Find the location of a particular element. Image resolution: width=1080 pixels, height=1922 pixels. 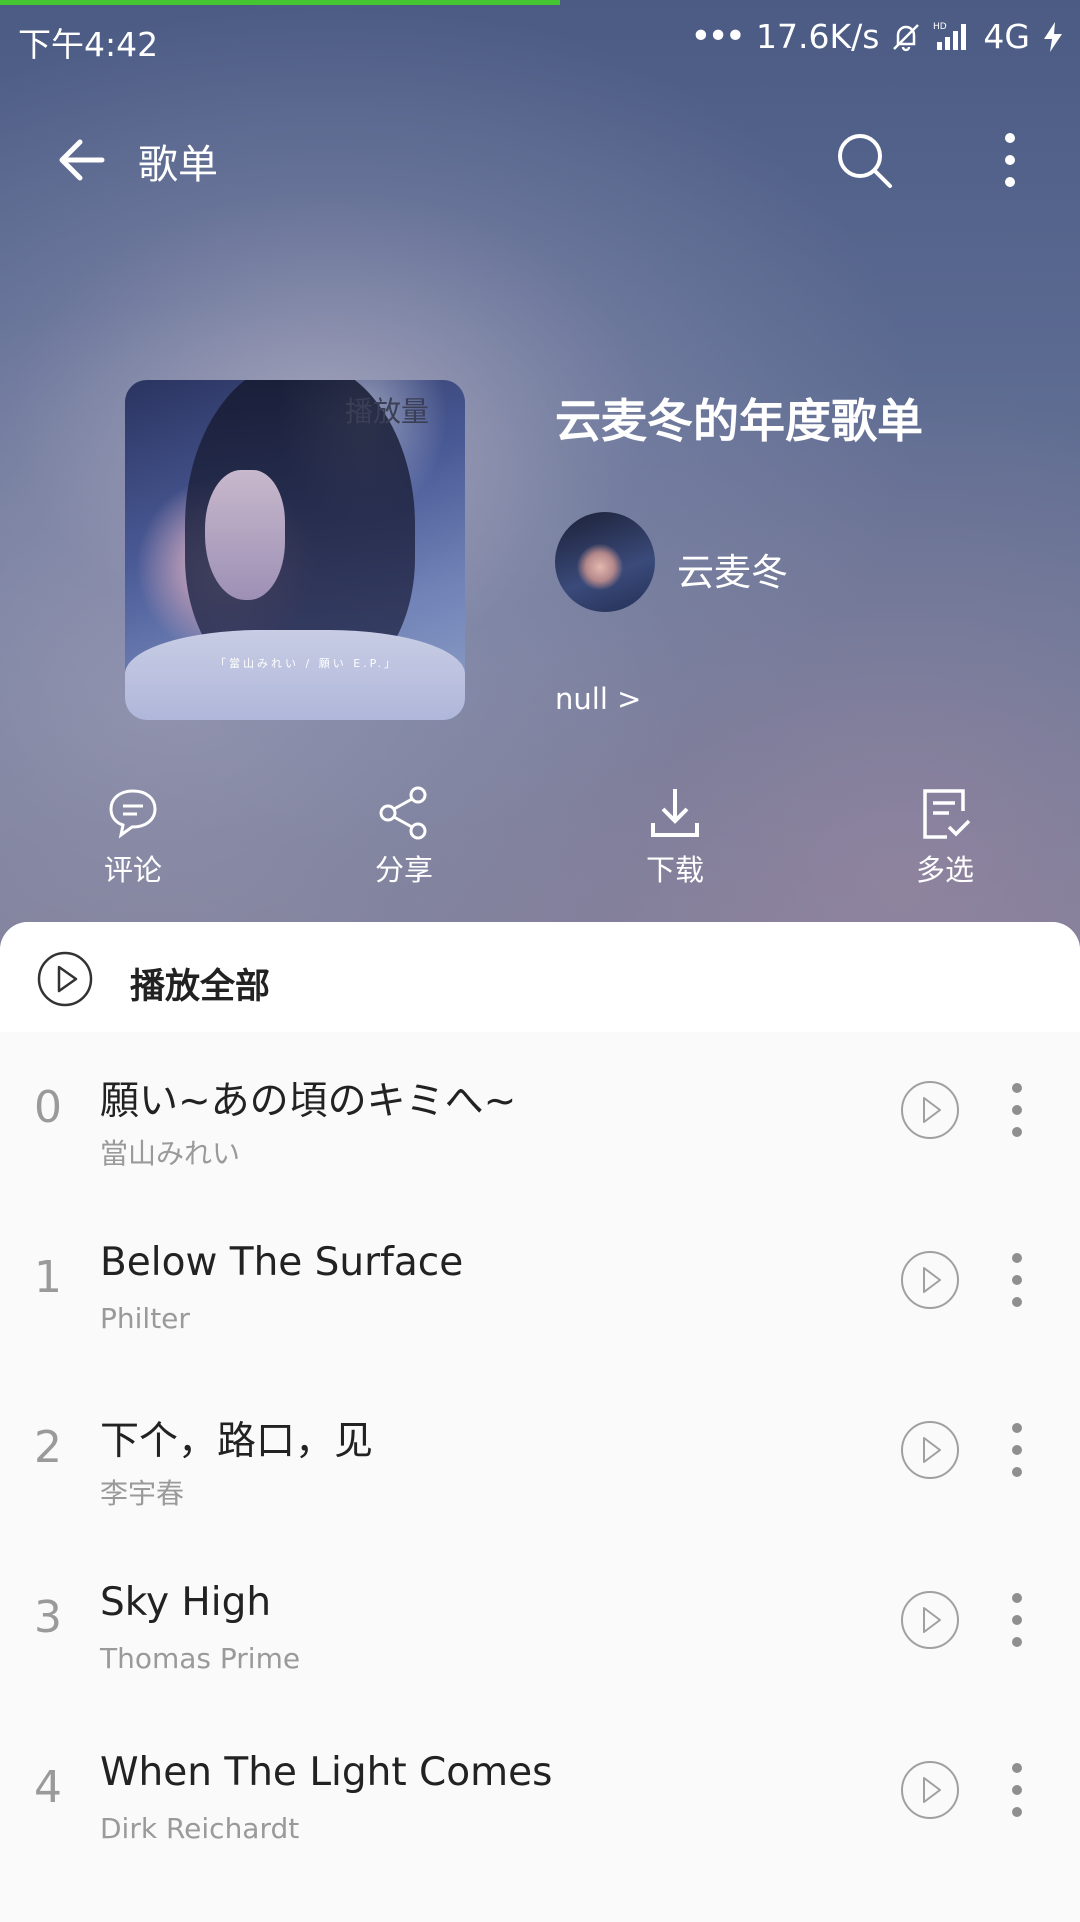

comment-icon is located at coordinates (133, 814).